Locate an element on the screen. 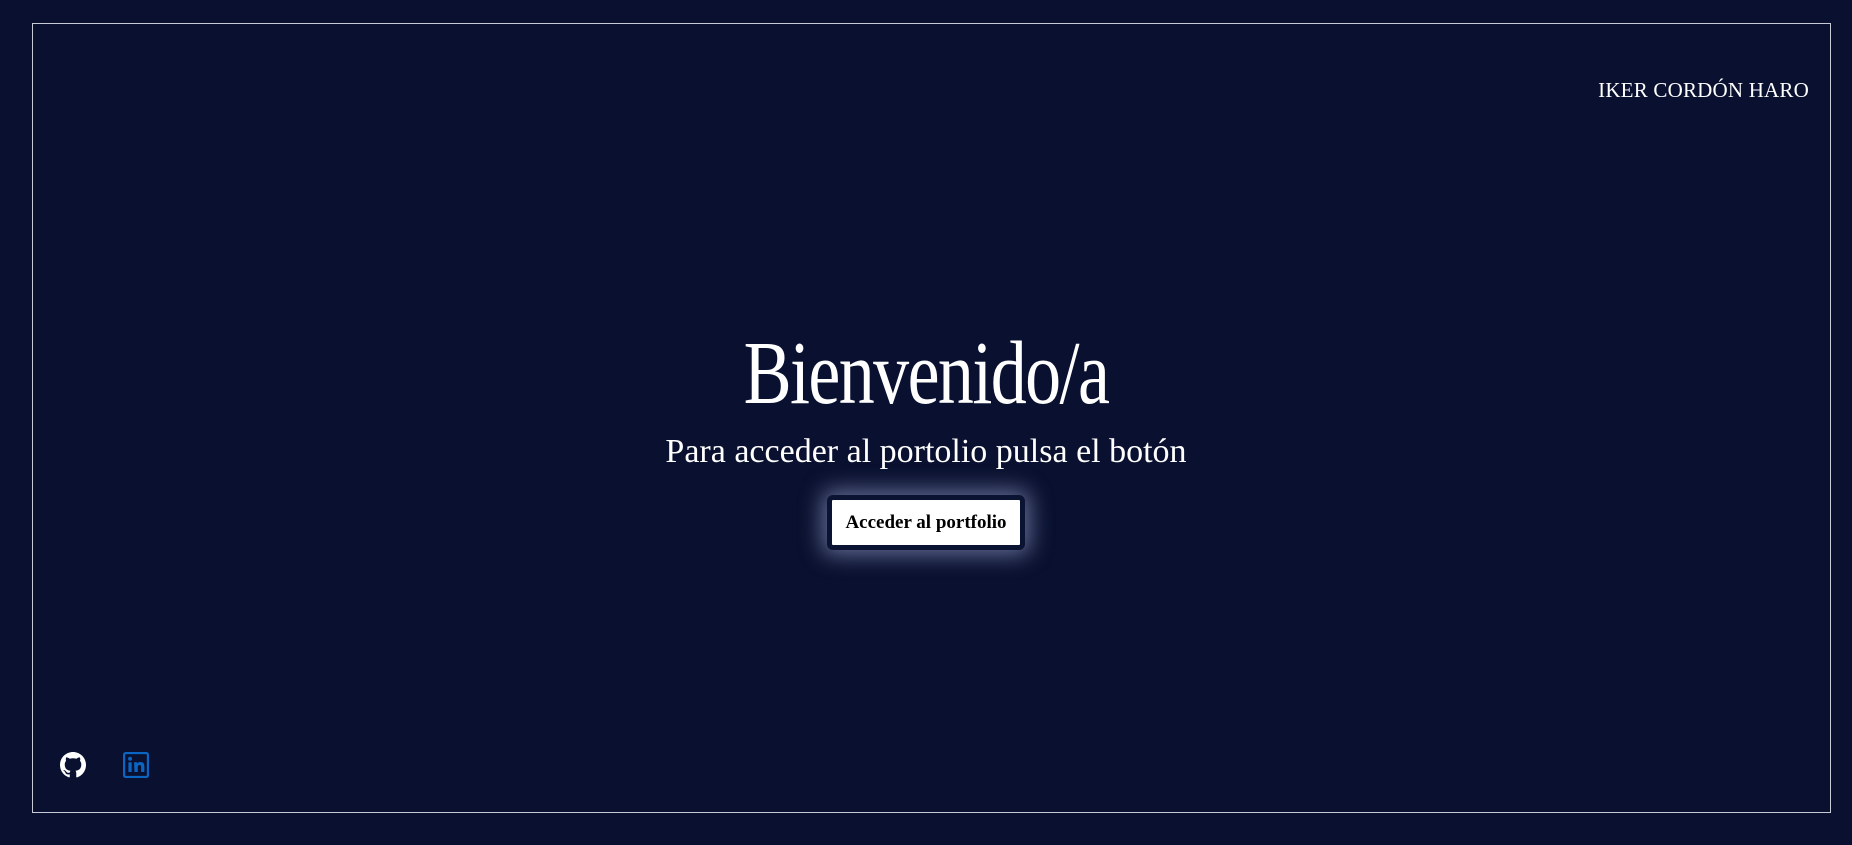 The height and width of the screenshot is (845, 1852). linkedin-icon is located at coordinates (136, 765).